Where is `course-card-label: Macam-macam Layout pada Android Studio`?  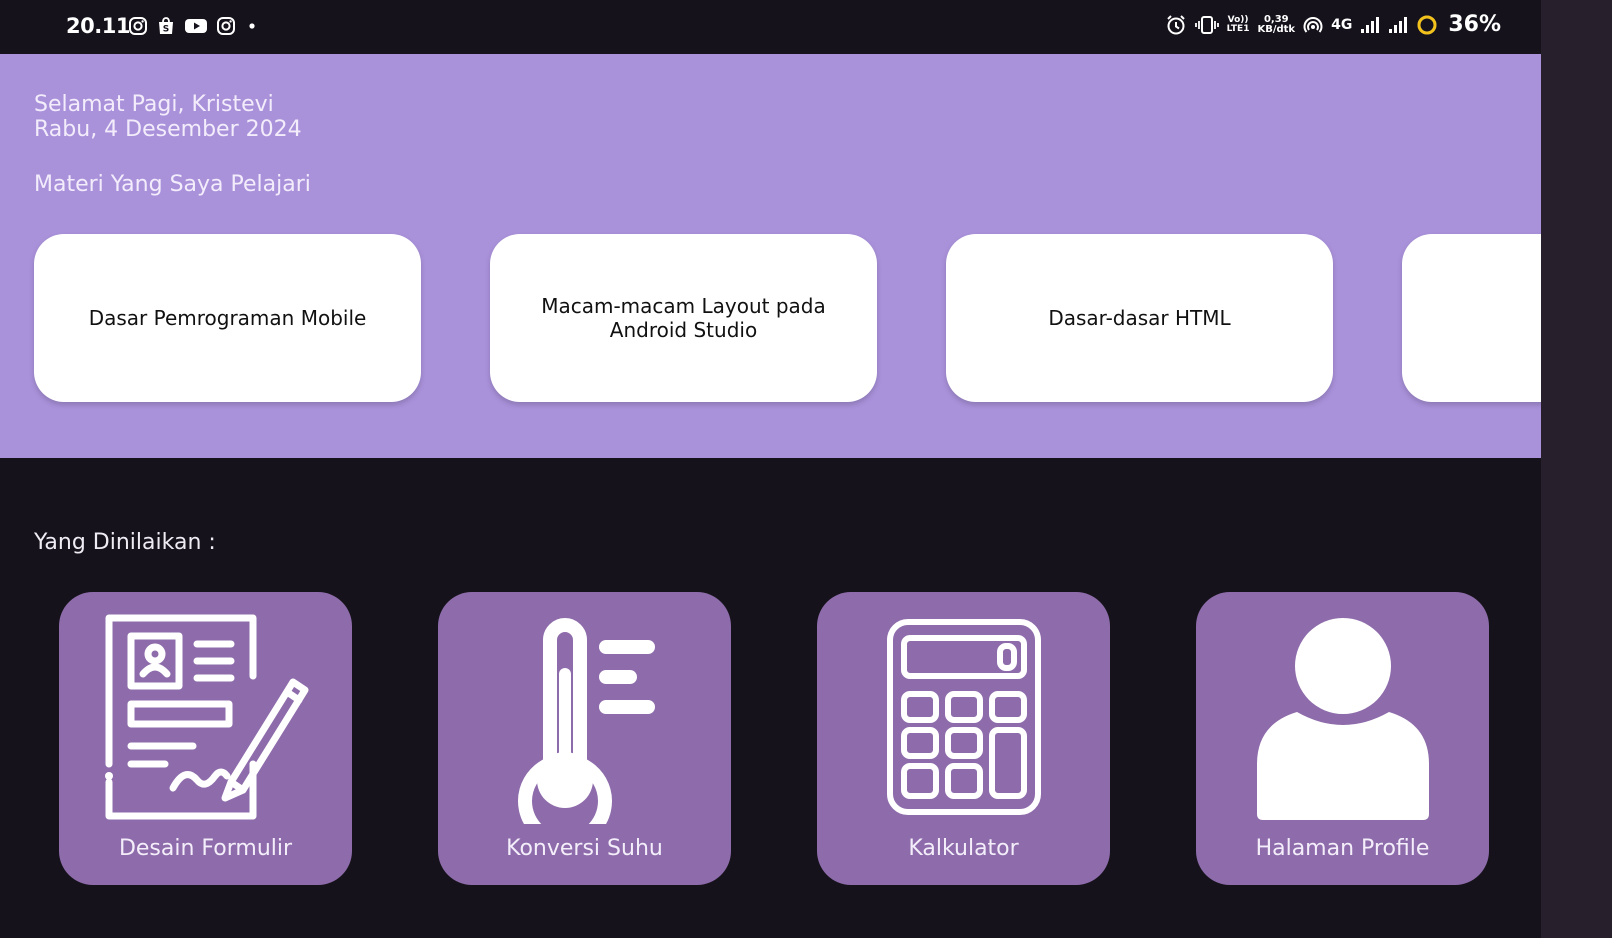 course-card-label: Macam-macam Layout pada Android Studio is located at coordinates (683, 318).